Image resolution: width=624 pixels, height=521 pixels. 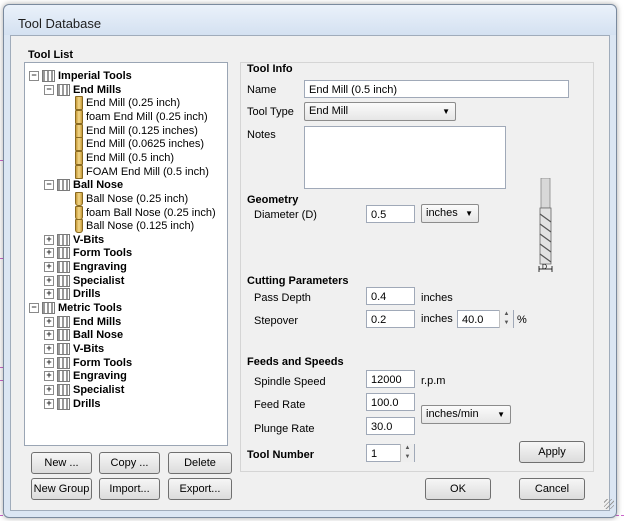 What do you see at coordinates (126, 212) in the screenshot?
I see `tree-item: foam Ball Nose (0.25 inch)` at bounding box center [126, 212].